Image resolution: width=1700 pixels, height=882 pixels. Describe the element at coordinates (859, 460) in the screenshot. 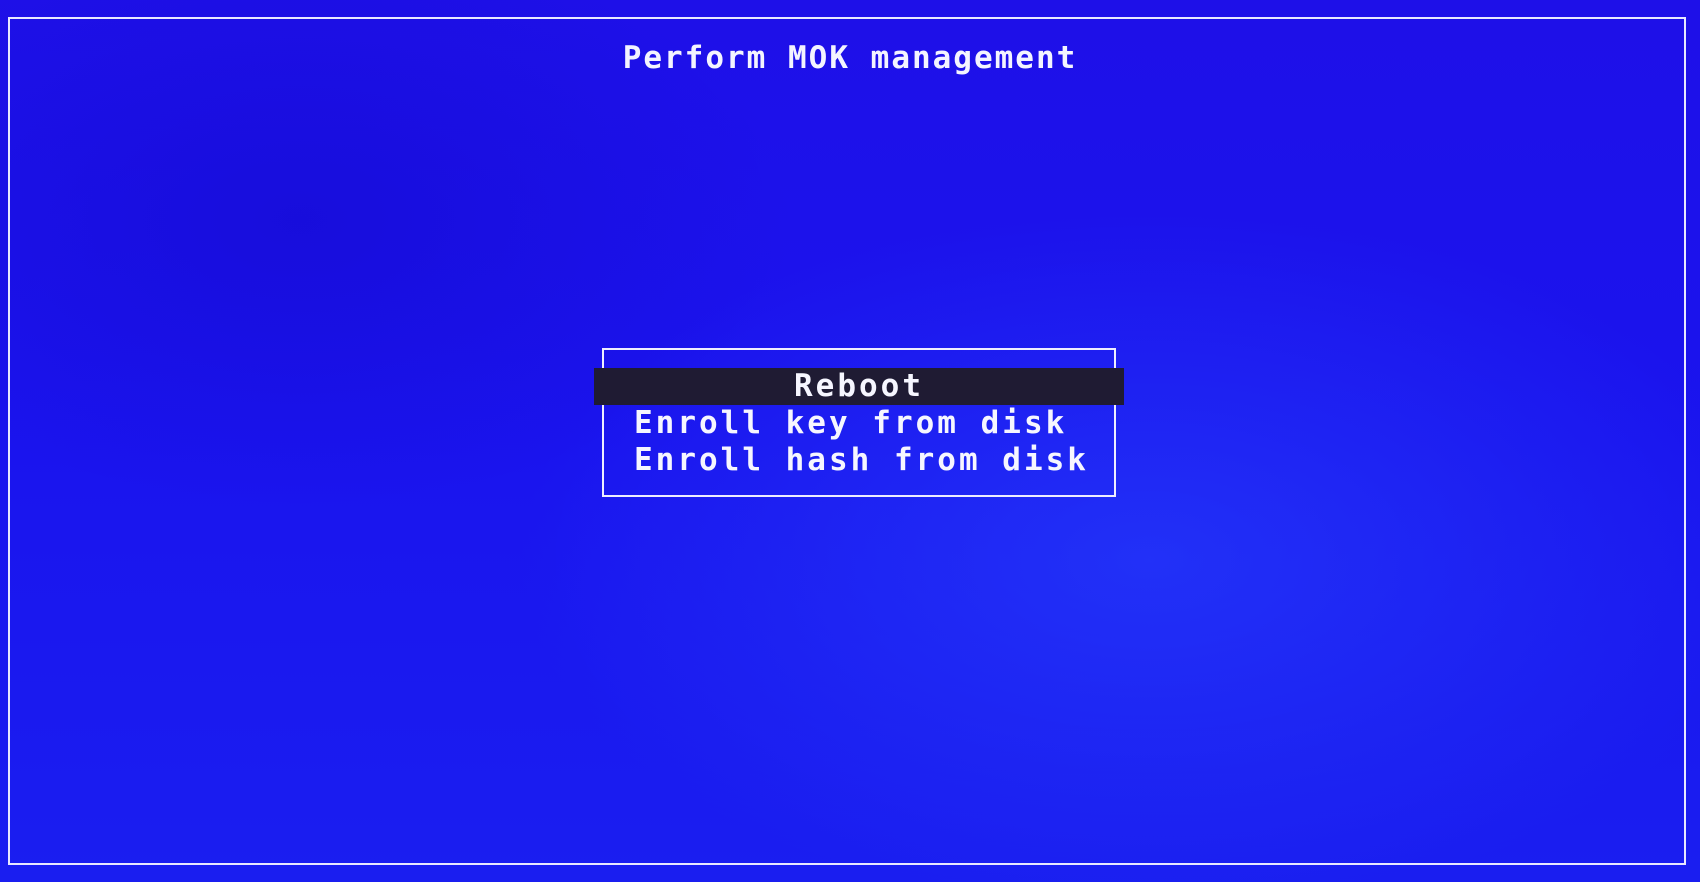

I see `menu-item-enroll-hash: Enroll hash from disk` at that location.